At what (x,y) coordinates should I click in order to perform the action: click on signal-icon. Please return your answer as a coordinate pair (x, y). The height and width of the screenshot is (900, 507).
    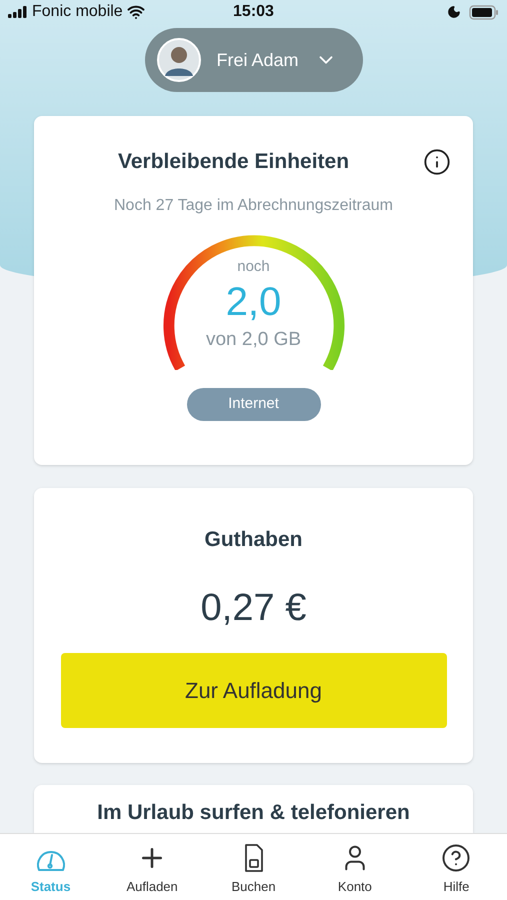
    Looking at the image, I should click on (18, 12).